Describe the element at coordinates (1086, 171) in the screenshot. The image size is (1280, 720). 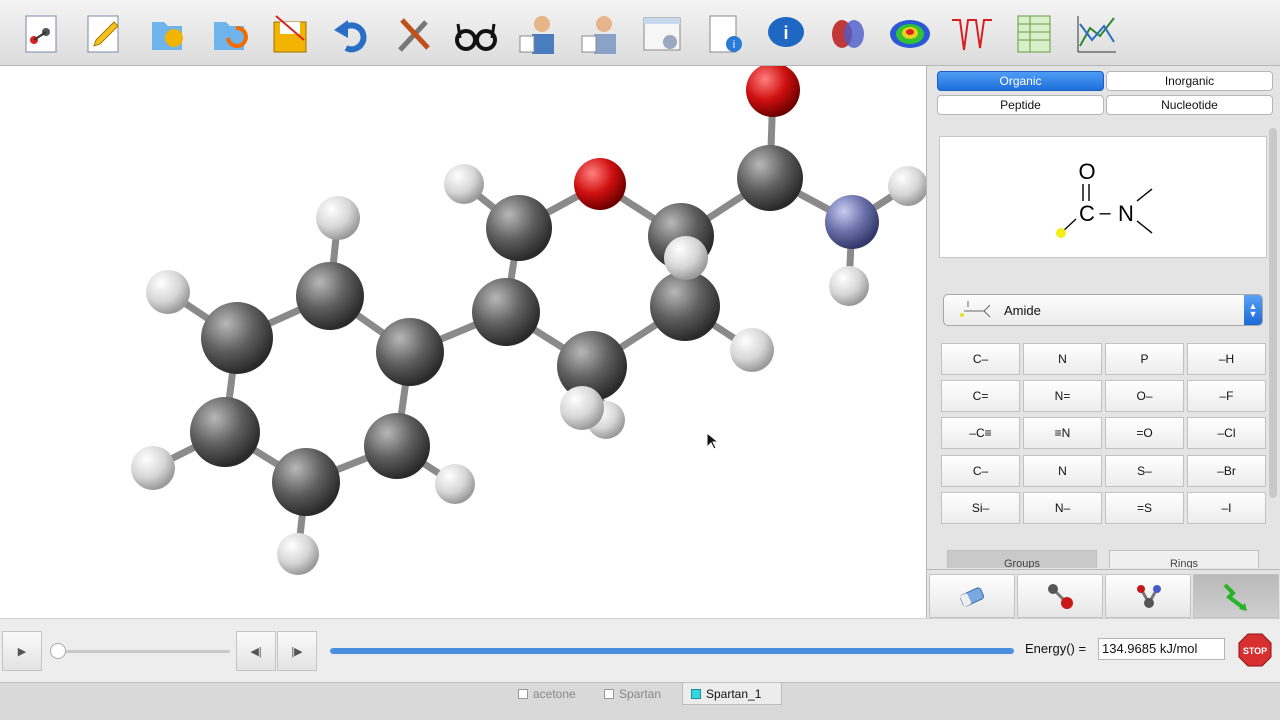
I see `preview-atom-o: O` at that location.